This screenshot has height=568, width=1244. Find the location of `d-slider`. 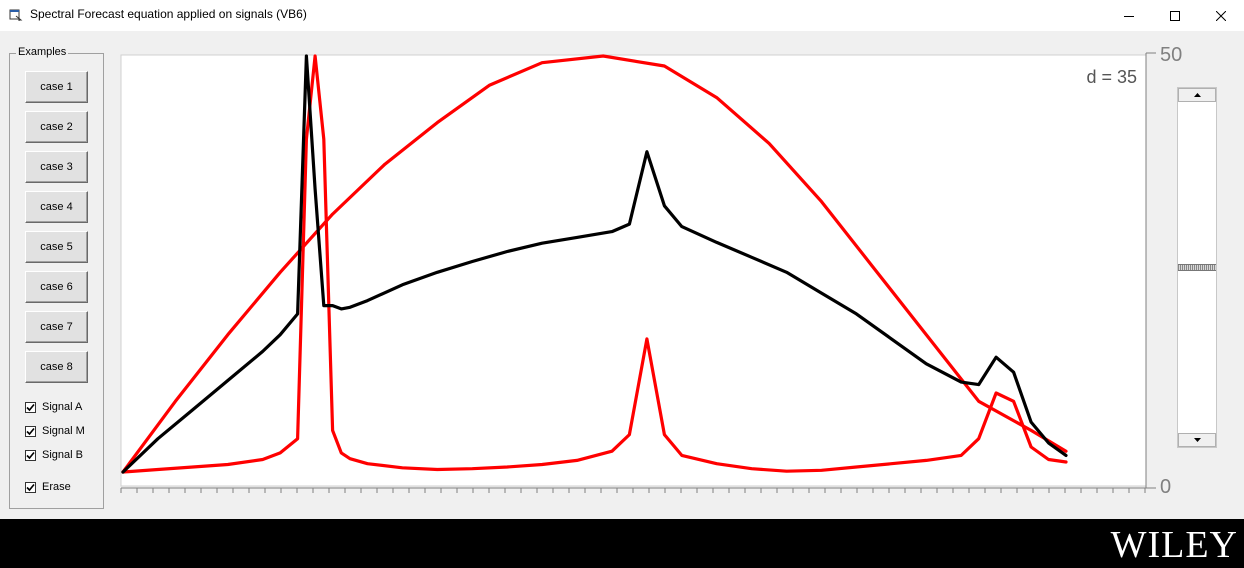

d-slider is located at coordinates (1197, 267).